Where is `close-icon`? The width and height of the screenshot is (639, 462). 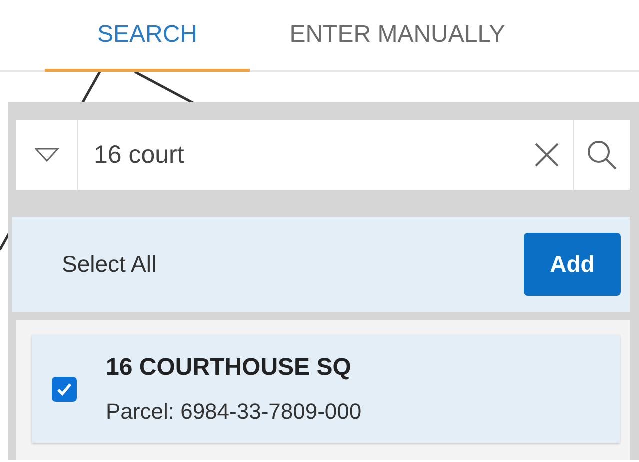
close-icon is located at coordinates (547, 155).